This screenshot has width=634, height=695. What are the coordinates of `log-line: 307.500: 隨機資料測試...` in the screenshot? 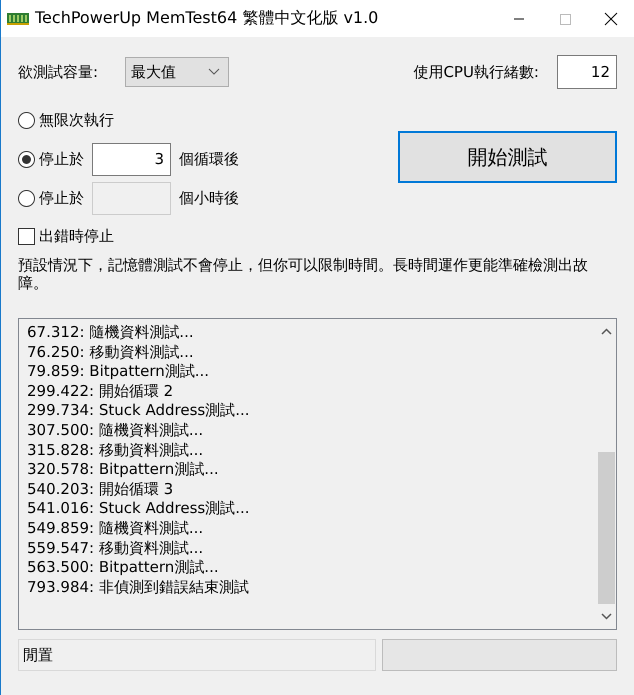 It's located at (115, 430).